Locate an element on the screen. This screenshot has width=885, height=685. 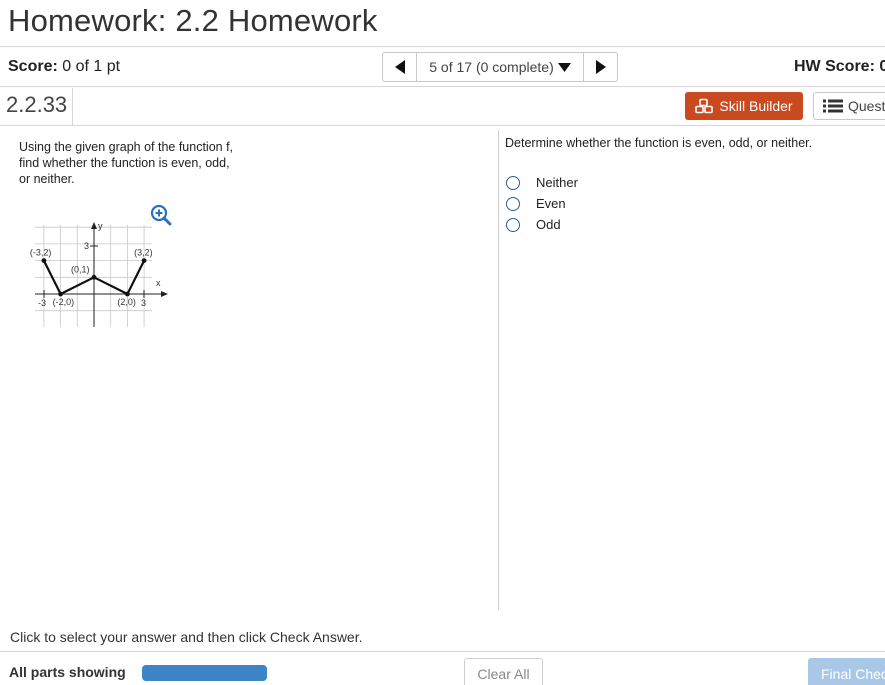
score-label: Score: is located at coordinates (33, 66).